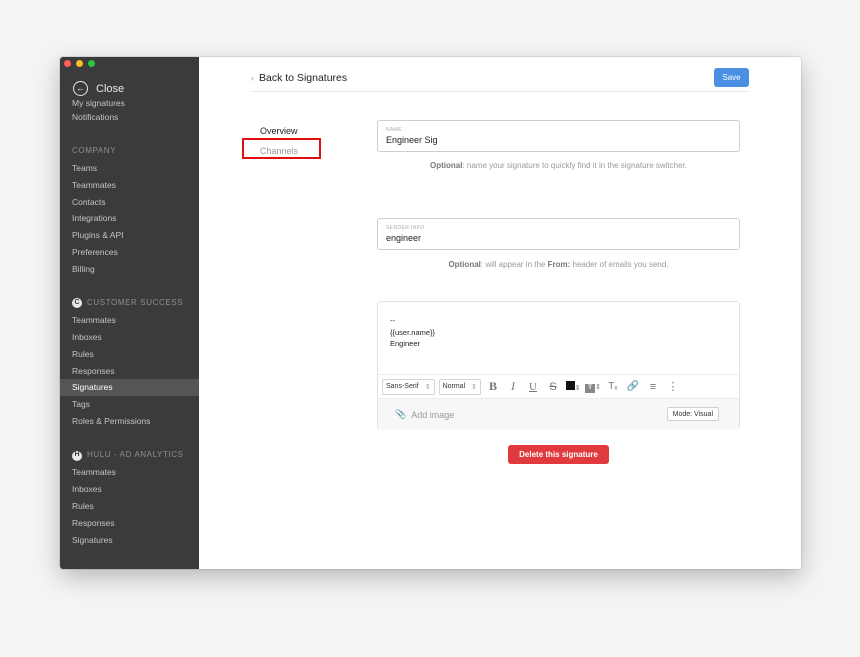 This screenshot has height=657, width=860. What do you see at coordinates (129, 371) in the screenshot?
I see `sidebar-item-cs-responses: Responses` at bounding box center [129, 371].